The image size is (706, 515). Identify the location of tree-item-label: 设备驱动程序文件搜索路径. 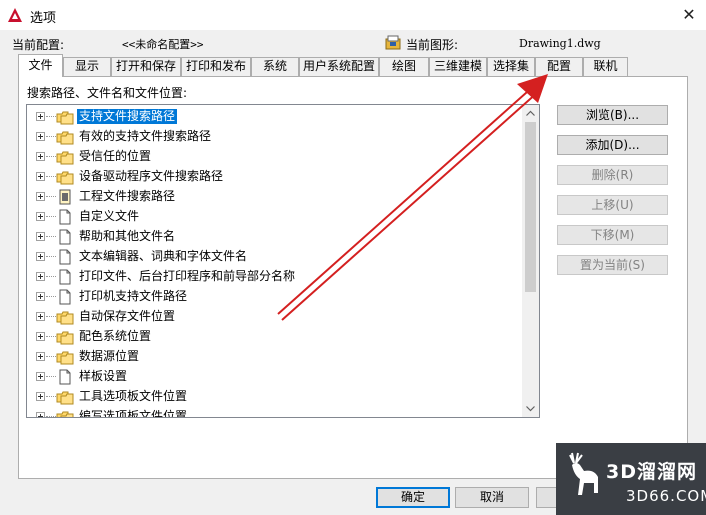
(151, 176).